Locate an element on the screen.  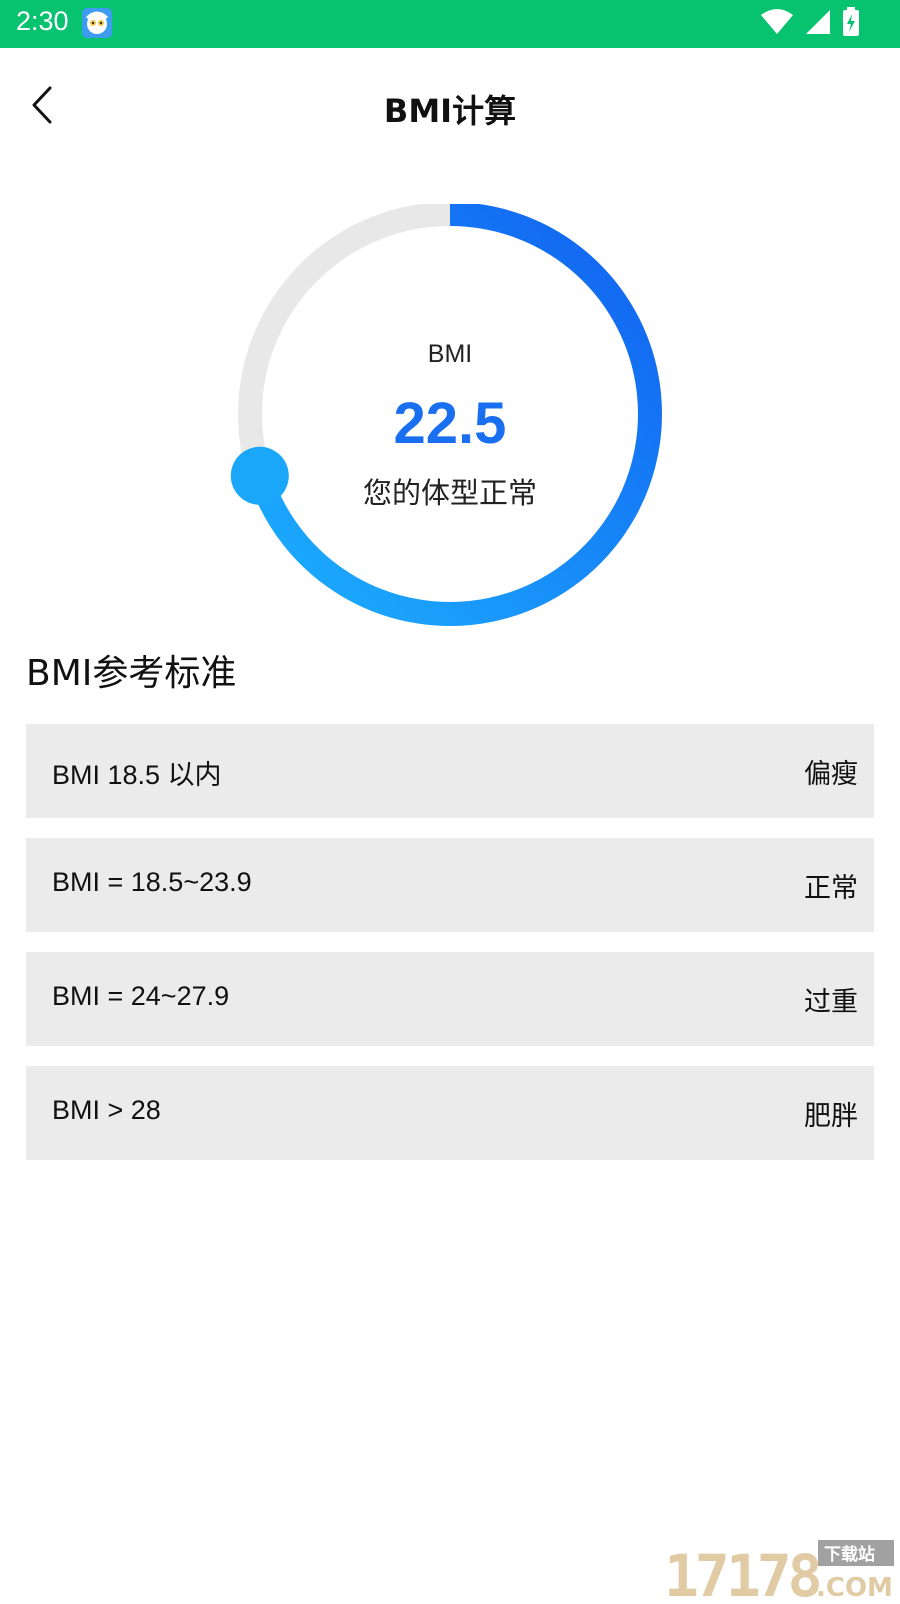
reference-row: BMI = 24~27.9 过重 is located at coordinates (450, 999).